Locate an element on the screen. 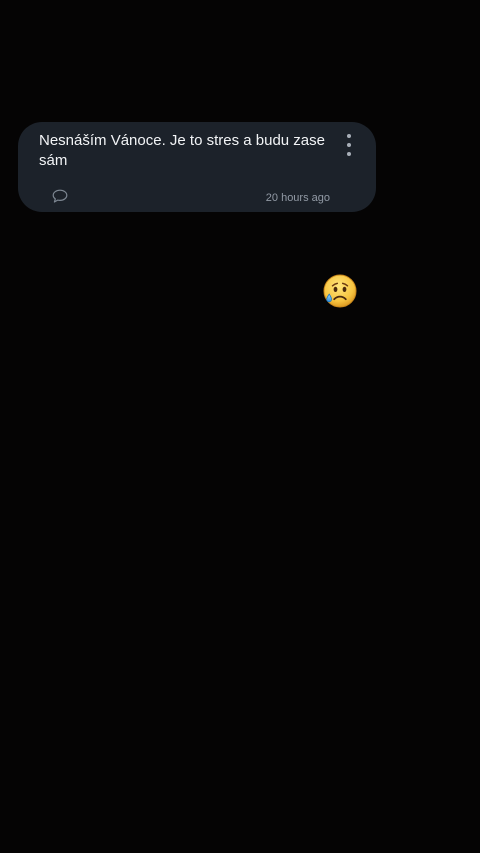  comment-button is located at coordinates (60, 196).